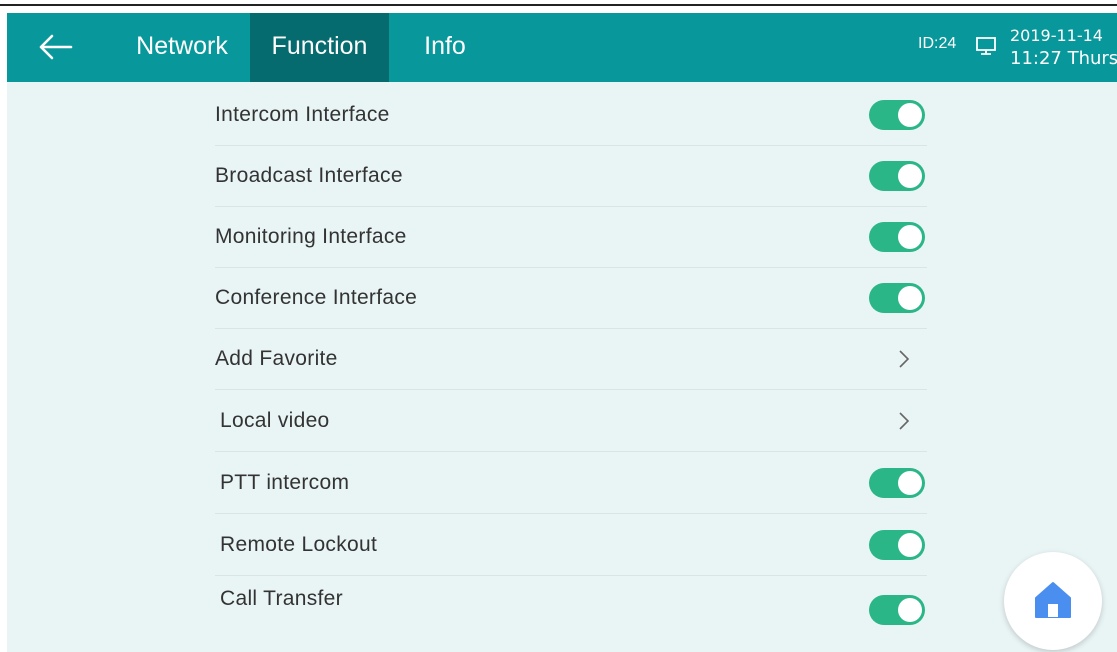 Image resolution: width=1117 pixels, height=652 pixels. What do you see at coordinates (275, 420) in the screenshot?
I see `setting-label: Local video` at bounding box center [275, 420].